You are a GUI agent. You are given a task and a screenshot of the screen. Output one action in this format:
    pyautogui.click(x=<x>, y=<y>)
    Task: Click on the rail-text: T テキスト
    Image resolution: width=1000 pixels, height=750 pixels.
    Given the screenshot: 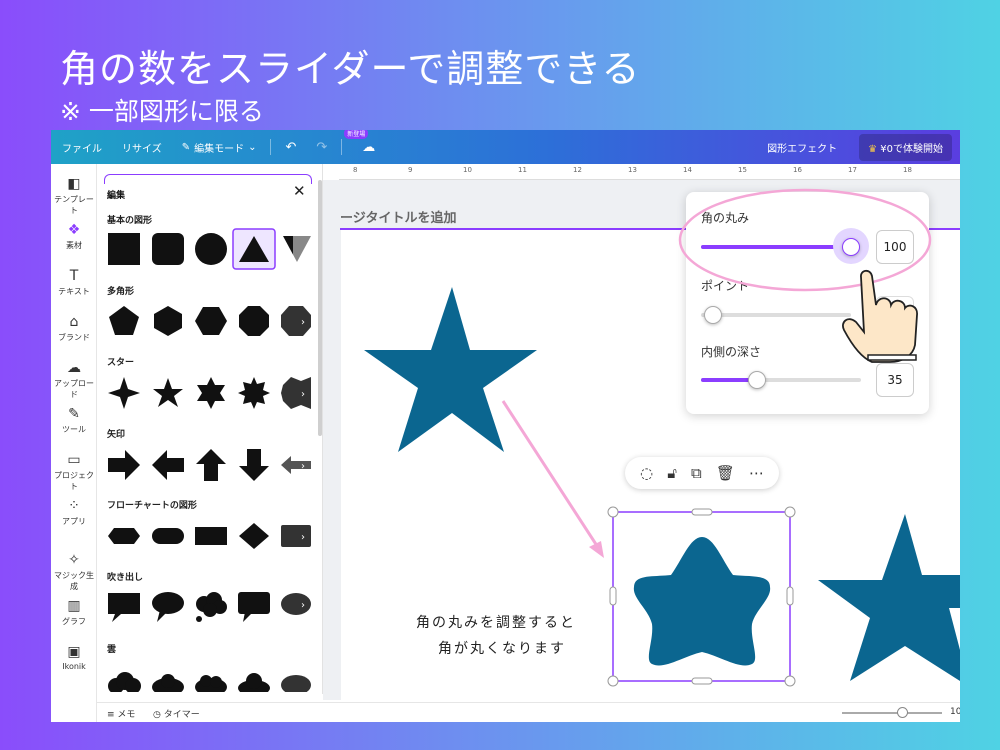 What is the action you would take?
    pyautogui.click(x=74, y=282)
    